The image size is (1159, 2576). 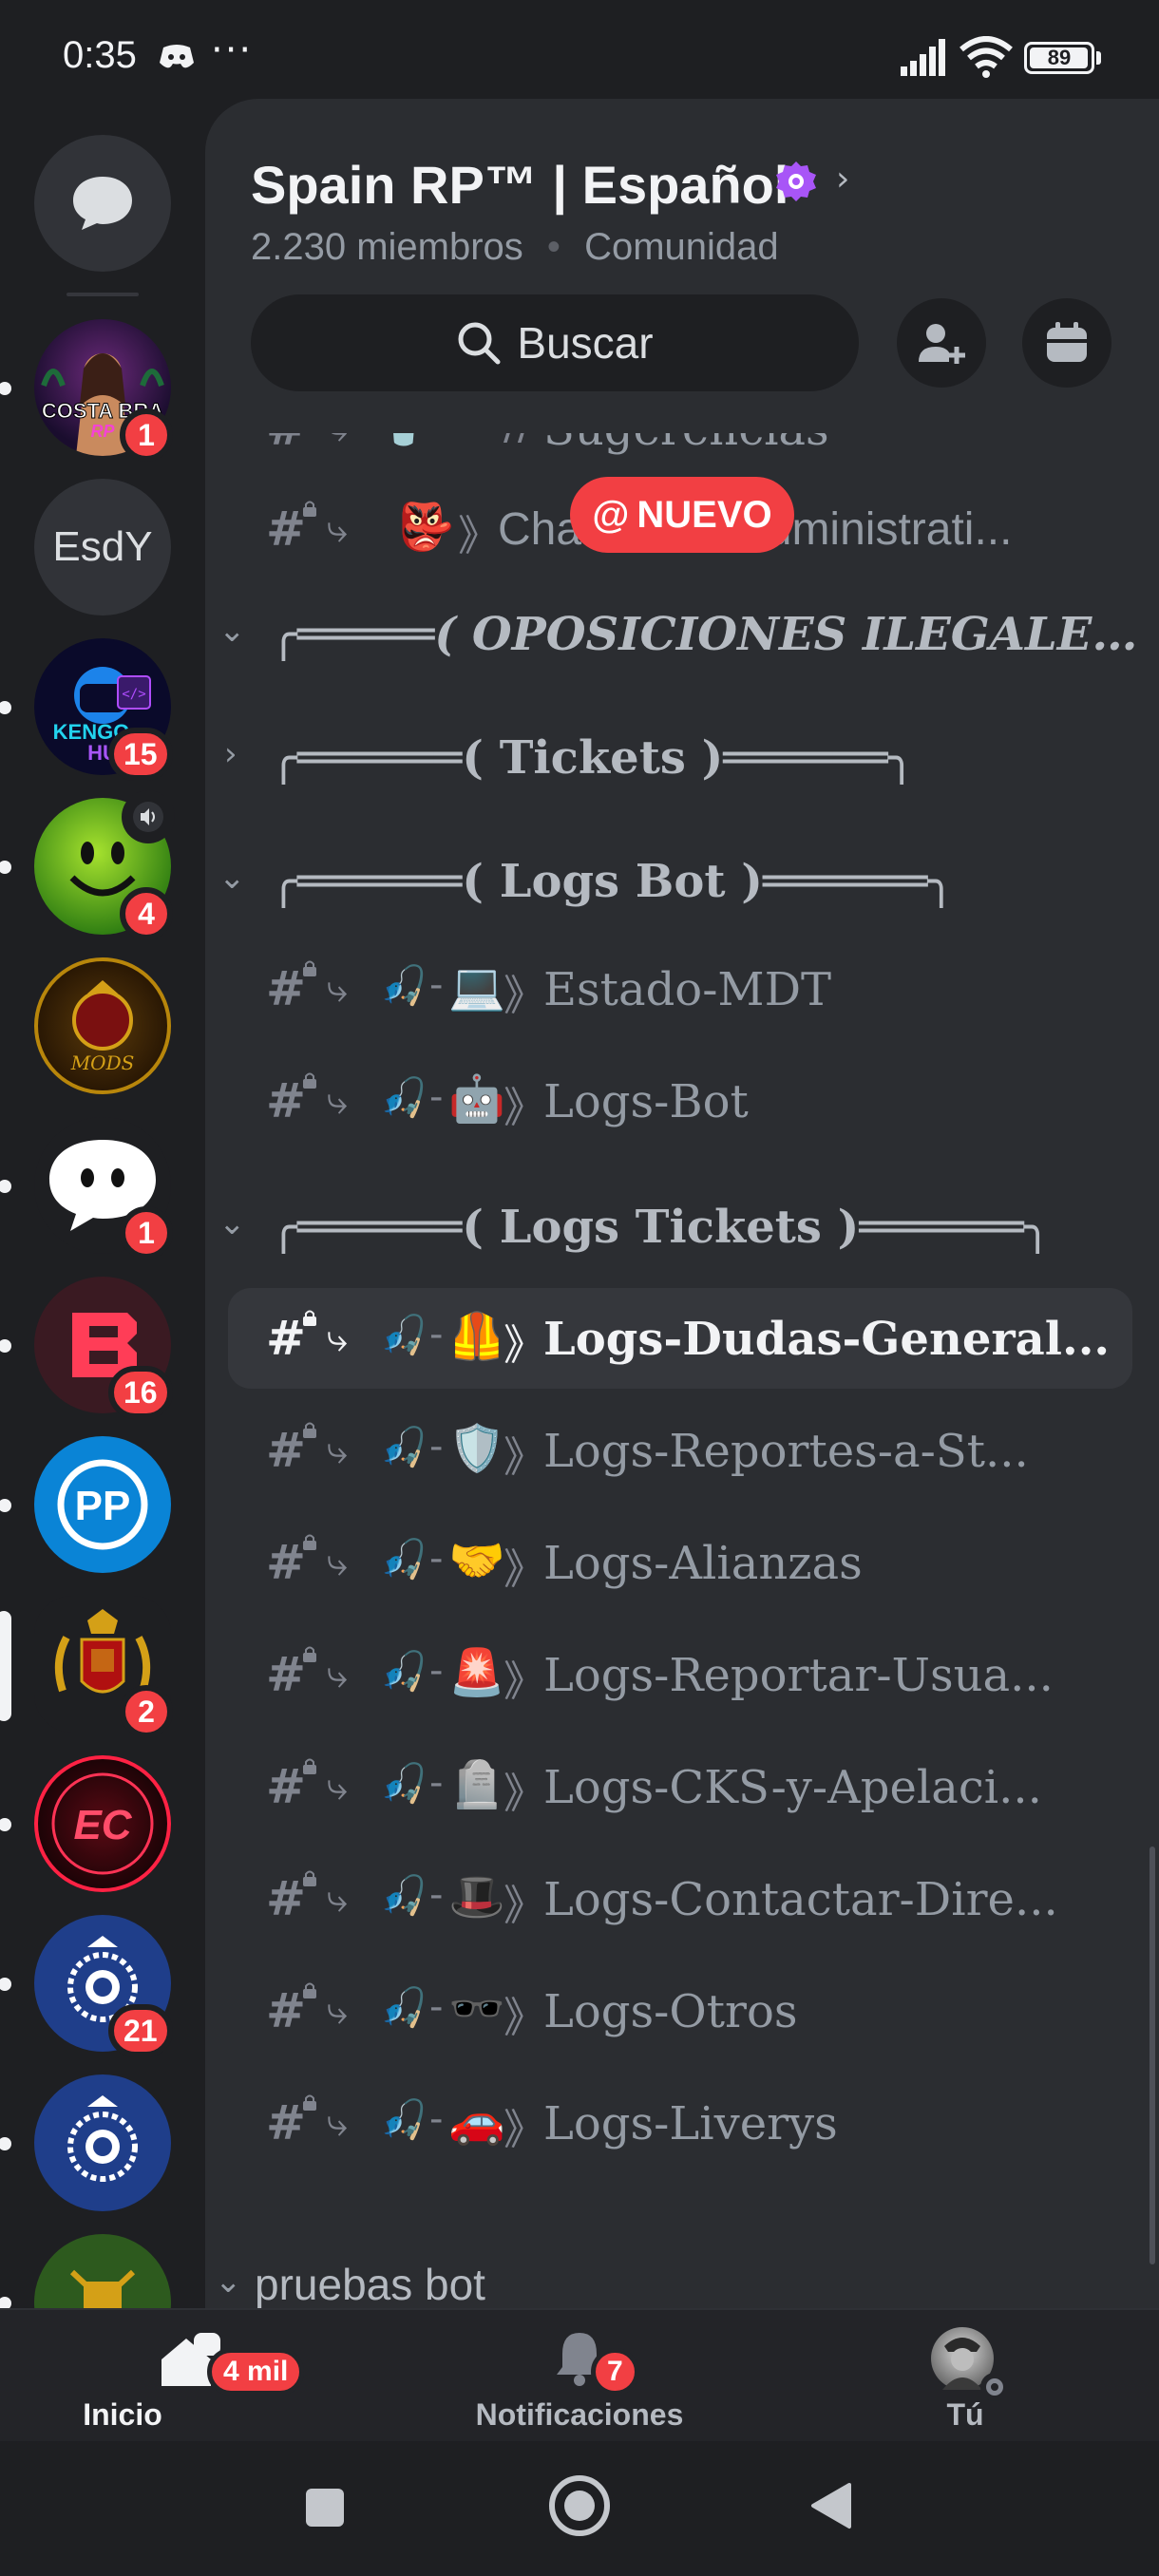 I want to click on mods-crest: MODS, so click(x=102, y=1027).